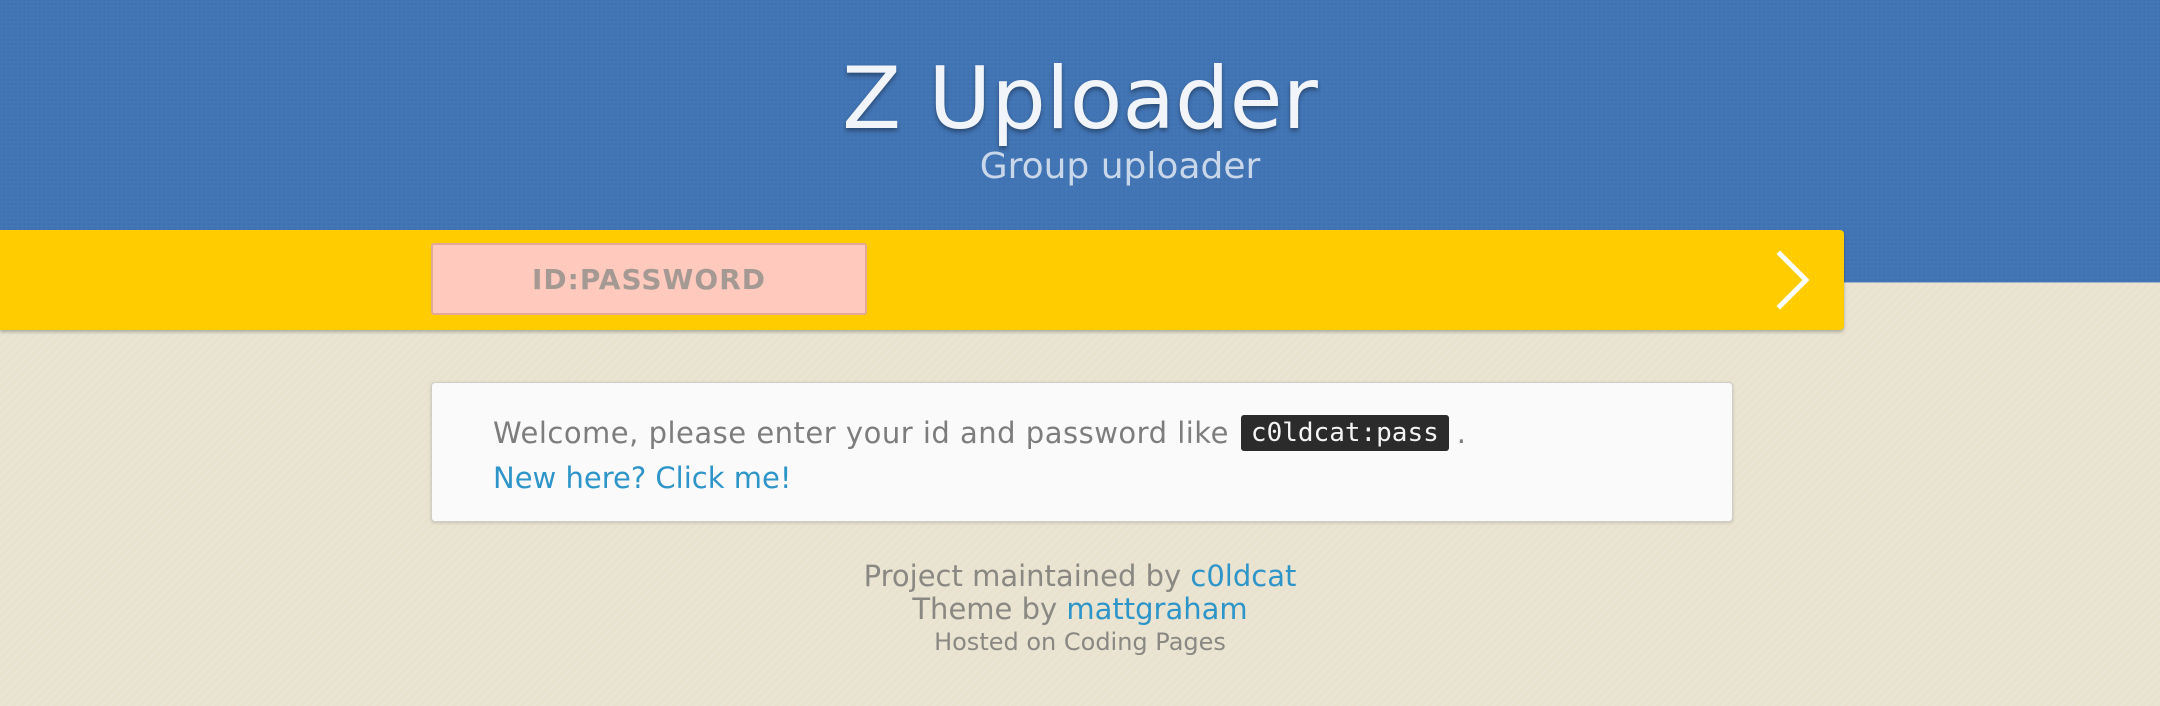 The image size is (2160, 706). Describe the element at coordinates (649, 279) in the screenshot. I see `id-password-input` at that location.